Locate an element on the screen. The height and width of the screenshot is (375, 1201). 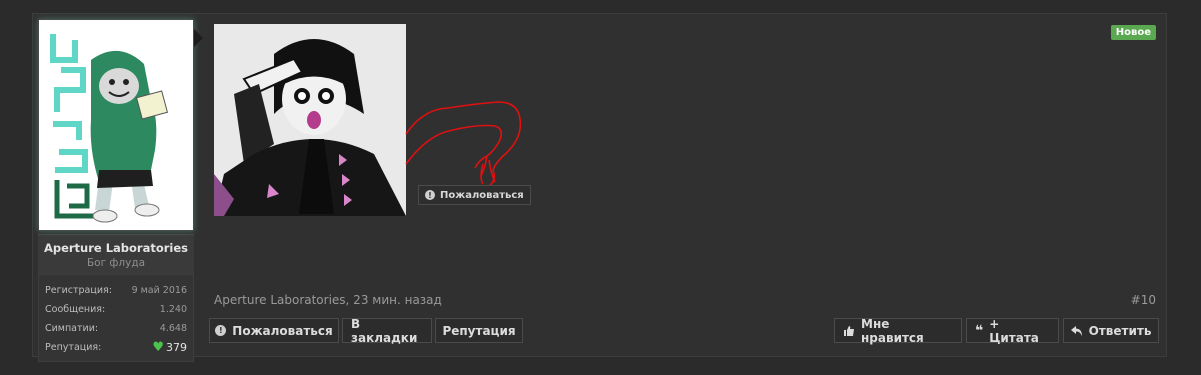
avatar-illustration is located at coordinates (116, 125).